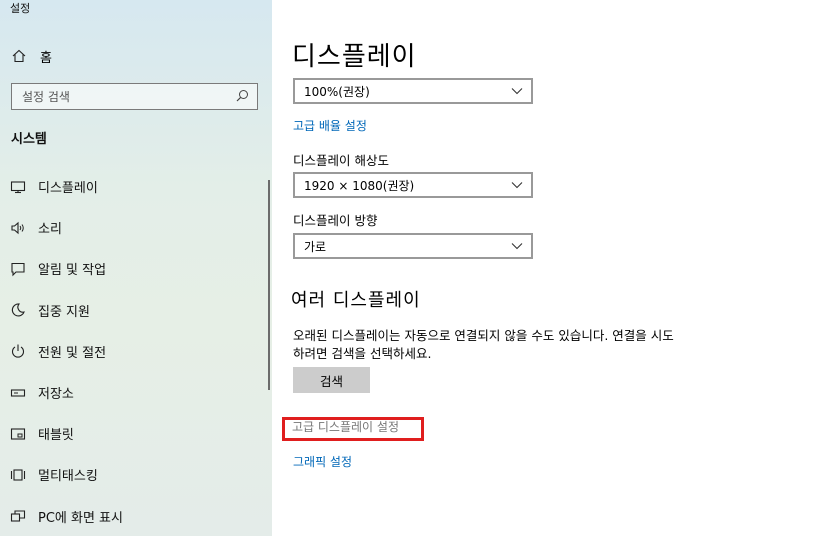 The image size is (830, 536). I want to click on resolution-select-value: 1920 × 1080(권장), so click(359, 185).